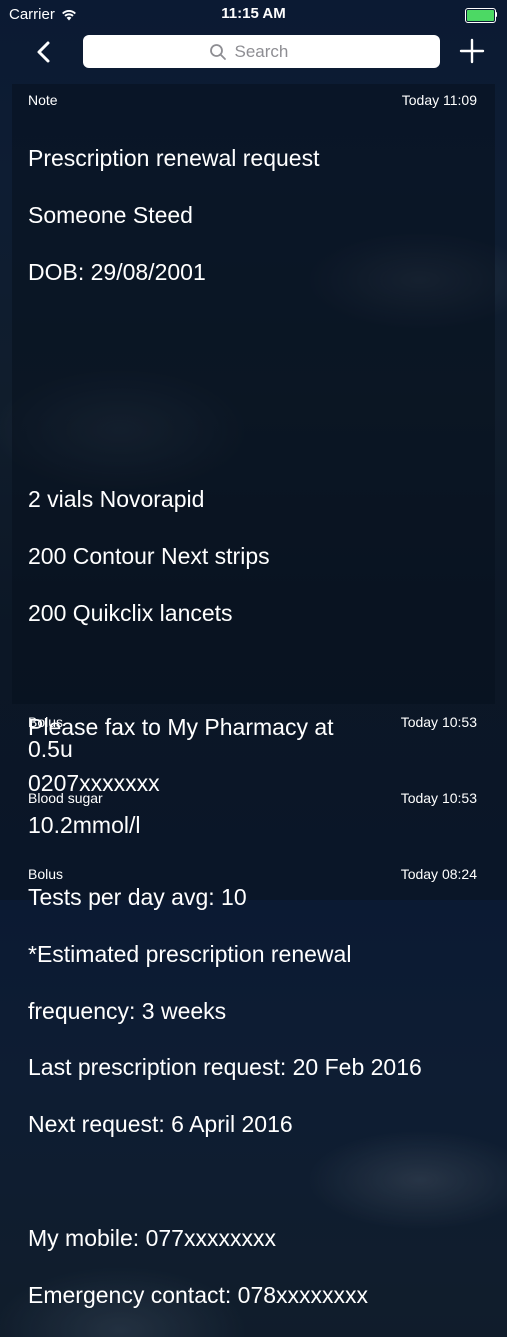 This screenshot has height=1337, width=507. What do you see at coordinates (110, 215) in the screenshot?
I see `note-line: Someone Steed` at bounding box center [110, 215].